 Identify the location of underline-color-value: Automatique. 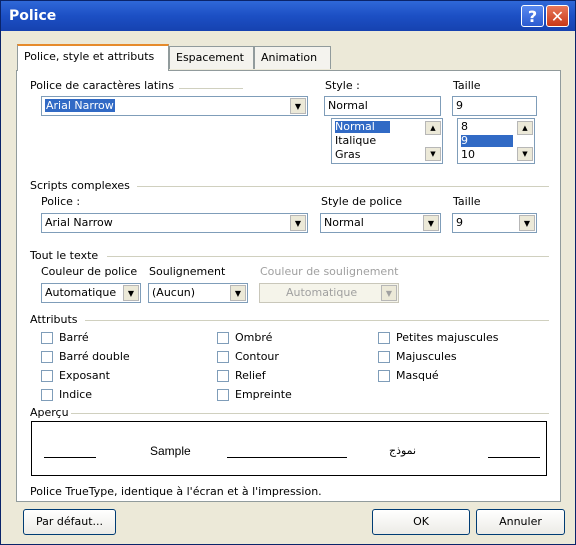
(322, 292).